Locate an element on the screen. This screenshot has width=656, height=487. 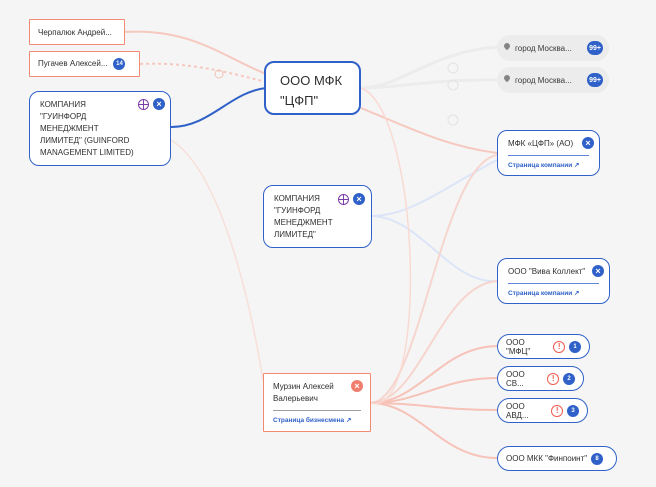
company-node-guinford-management-ltd: КОМПАНИЯ "ГУИНФОРД МЕНЕДЖМЕНТ ЛИМИТЕД" × is located at coordinates (317, 216).